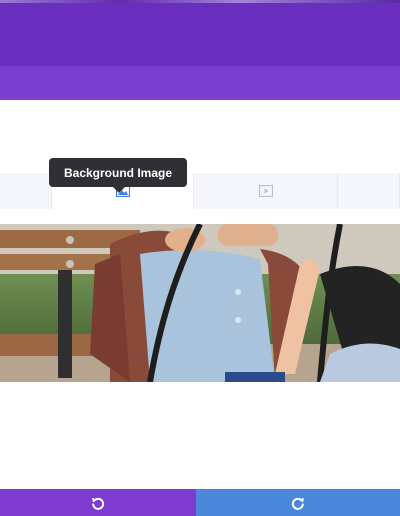 Image resolution: width=400 pixels, height=516 pixels. I want to click on modal-footer, so click(200, 502).